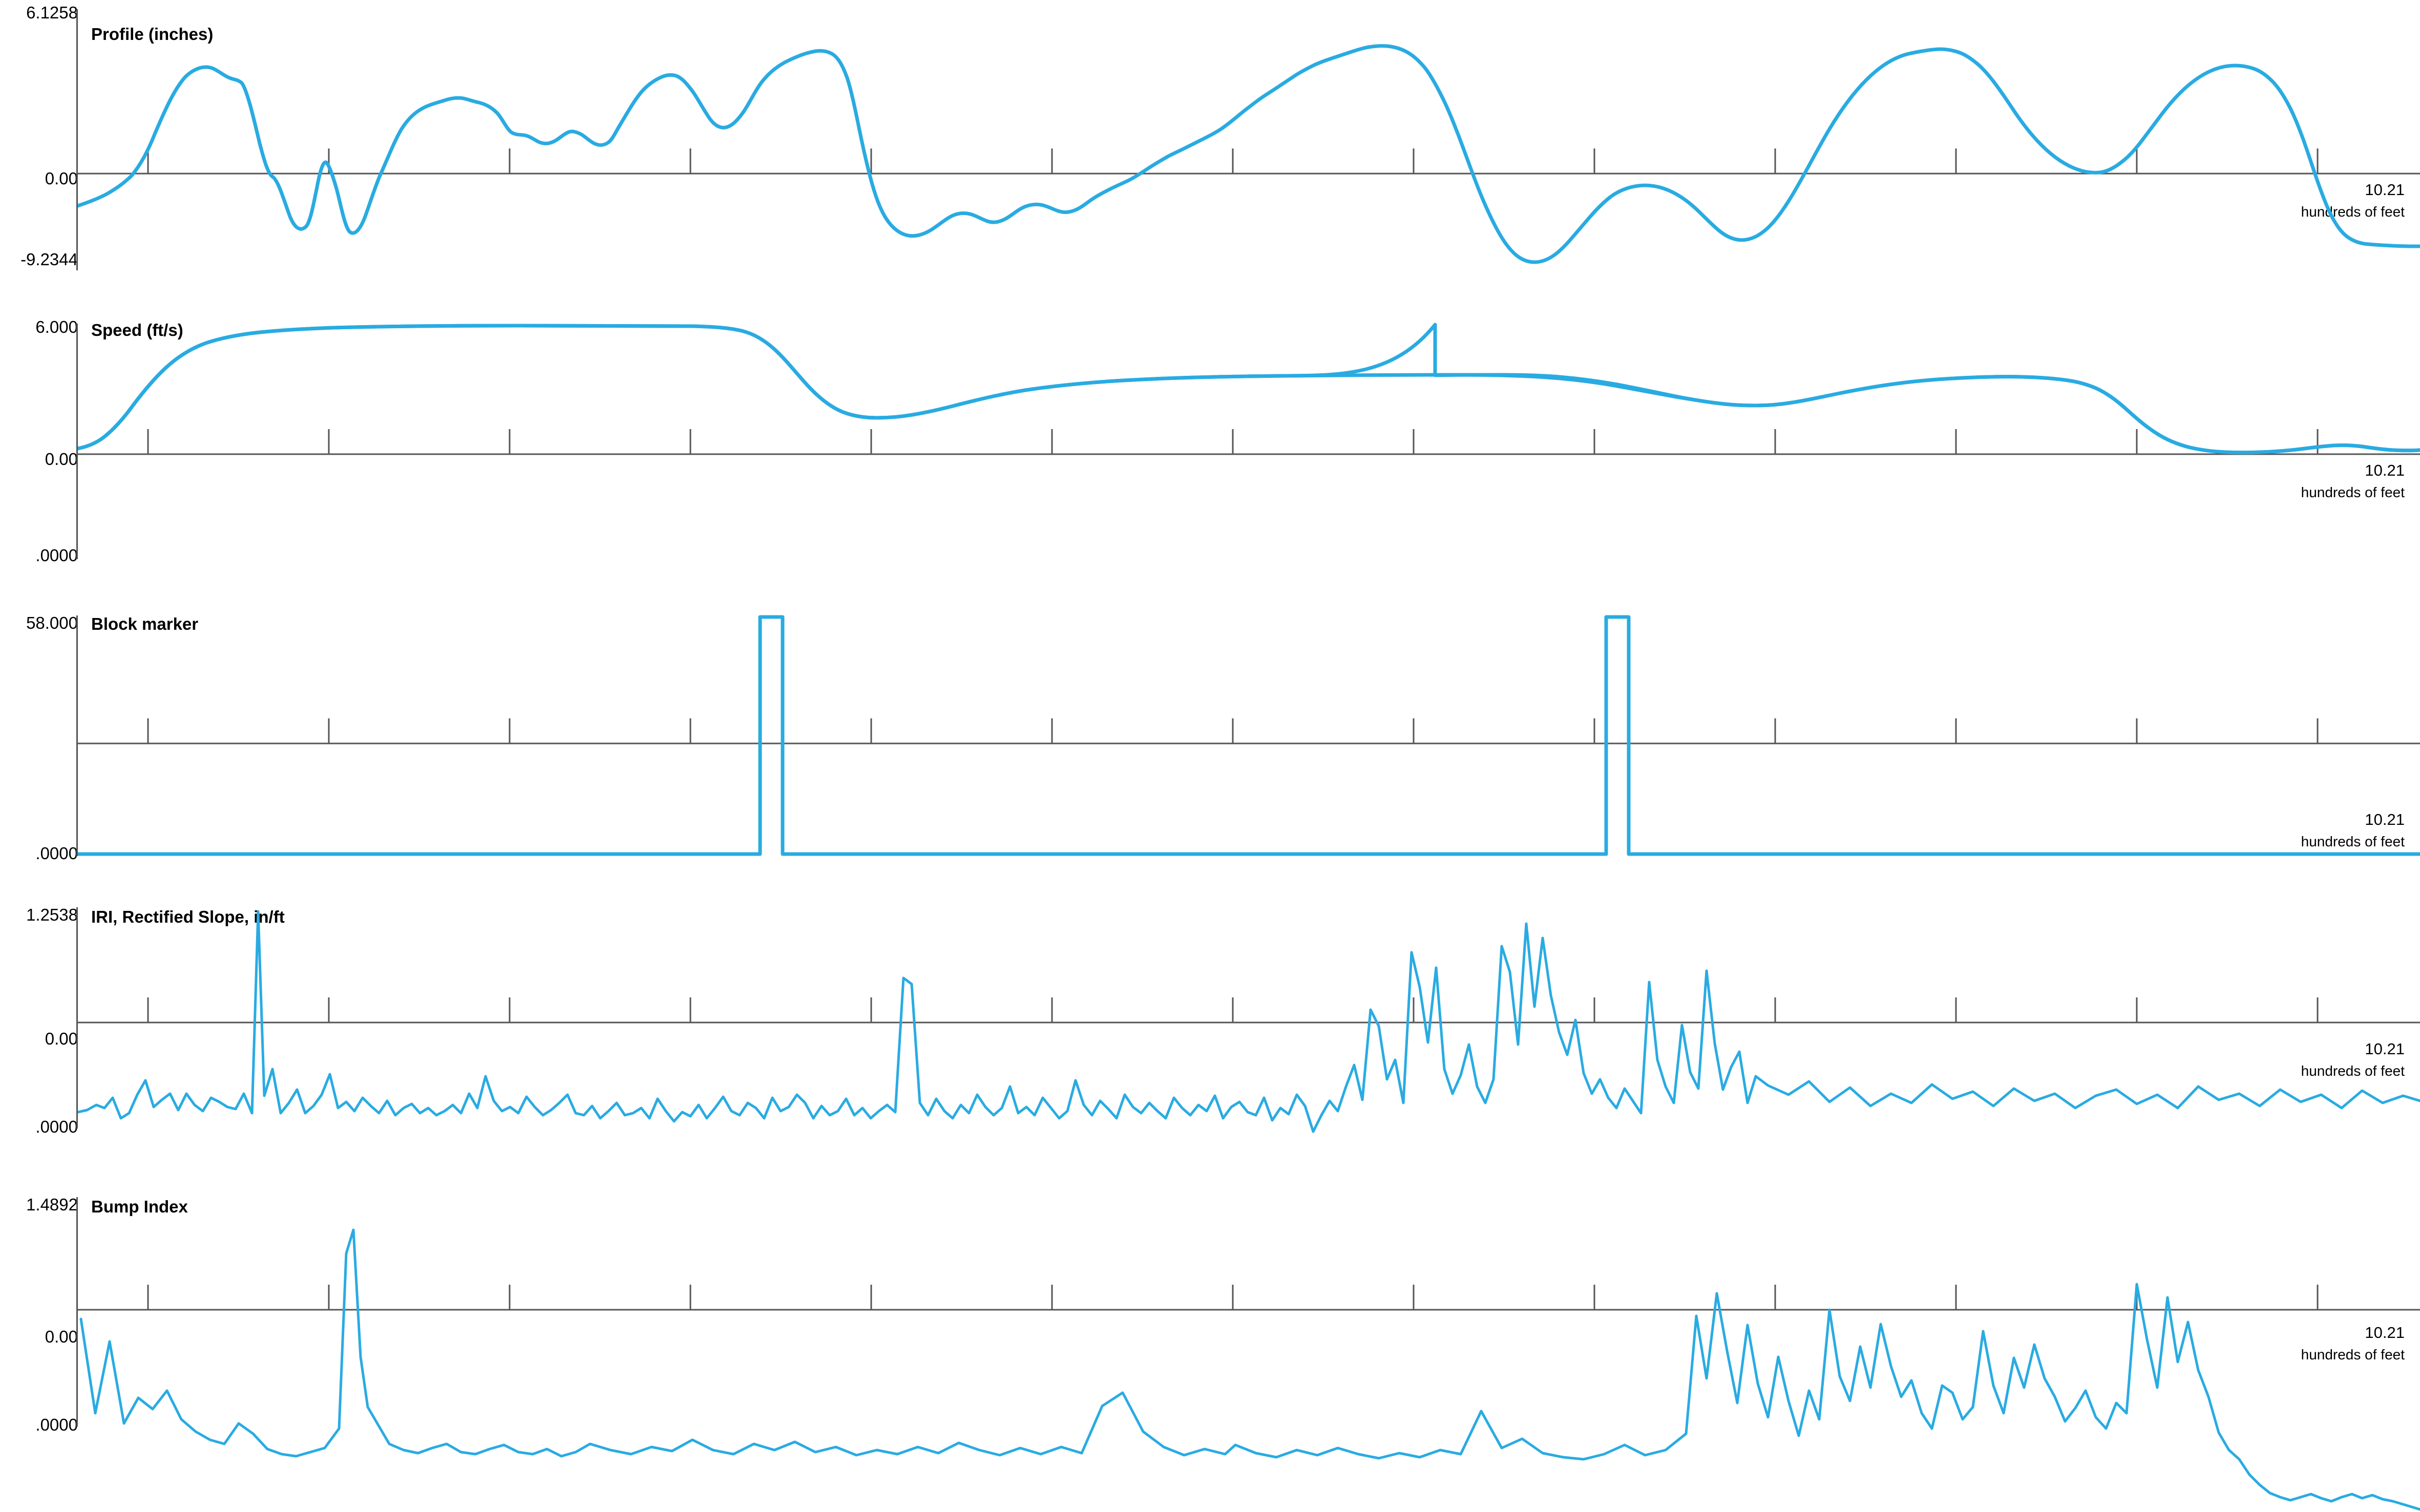  I want to click on bump-index-x-ticks, so click(1233, 1297).